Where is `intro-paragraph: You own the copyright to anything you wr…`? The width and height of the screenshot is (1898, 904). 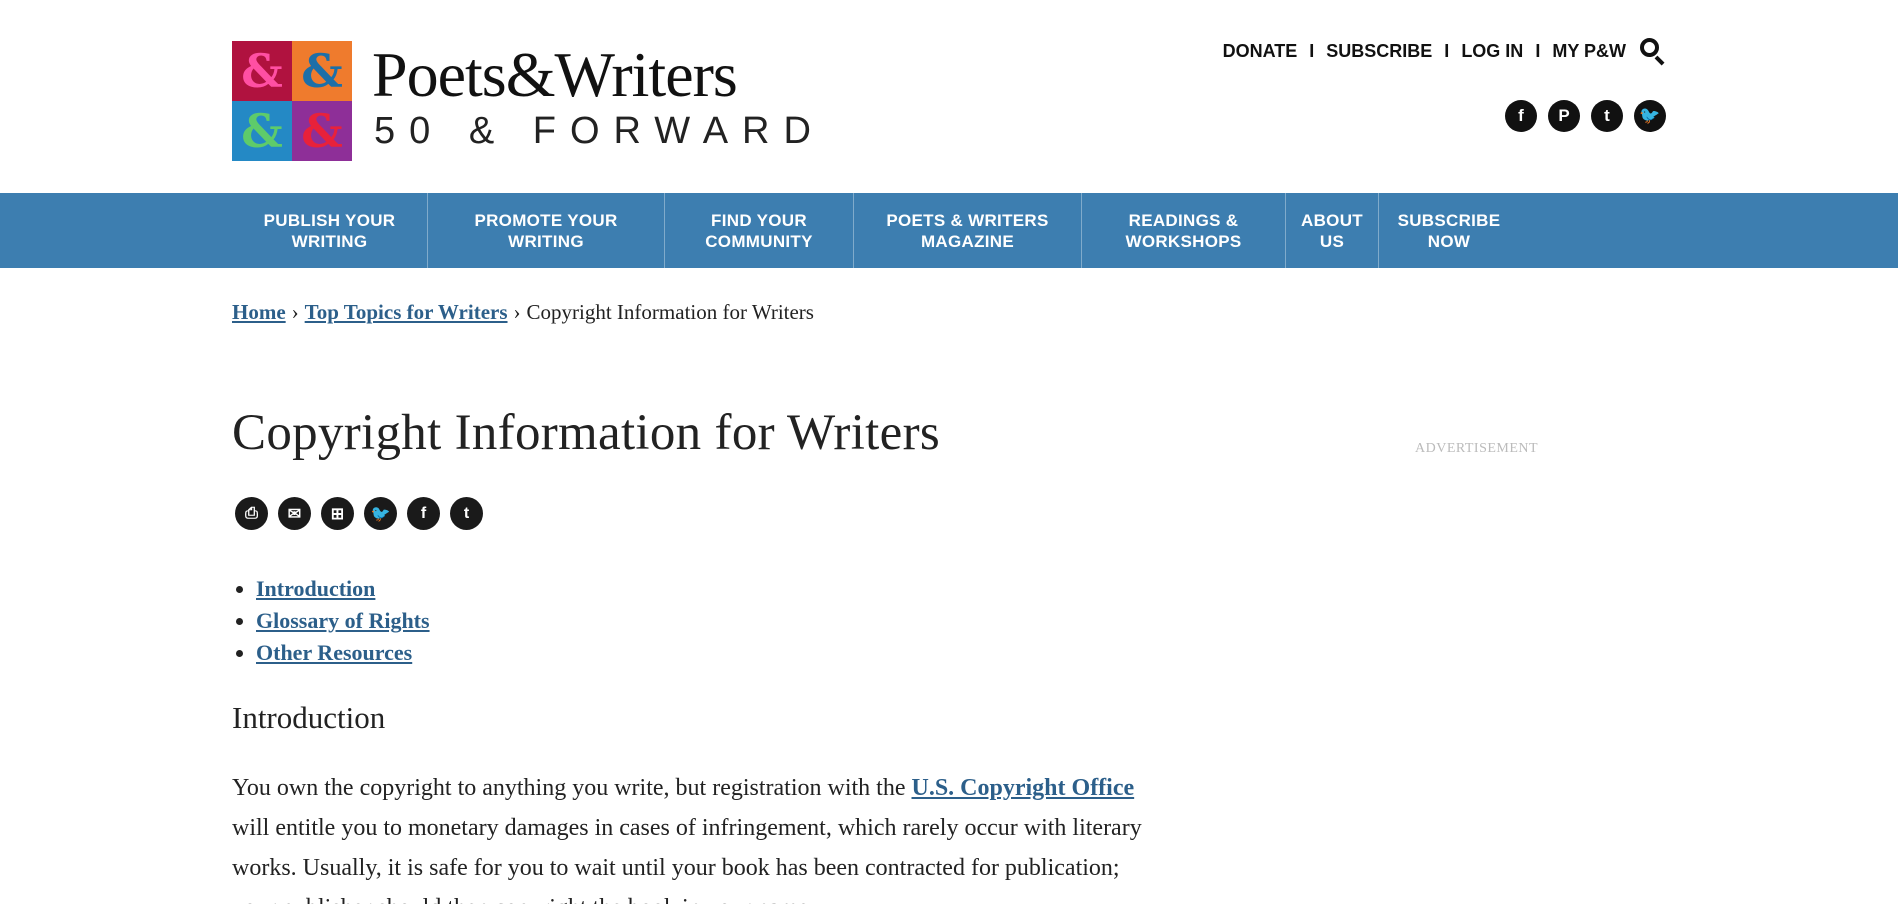 intro-paragraph: You own the copyright to anything you wr… is located at coordinates (697, 836).